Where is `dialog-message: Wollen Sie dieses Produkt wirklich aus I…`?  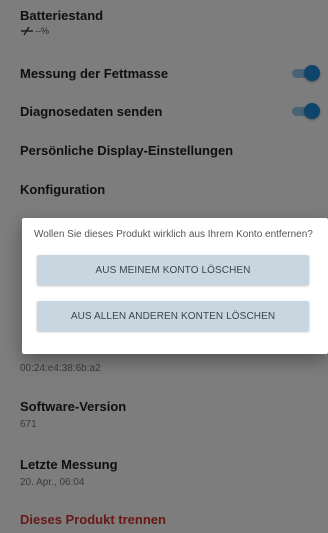 dialog-message: Wollen Sie dieses Produkt wirklich aus I… is located at coordinates (173, 234).